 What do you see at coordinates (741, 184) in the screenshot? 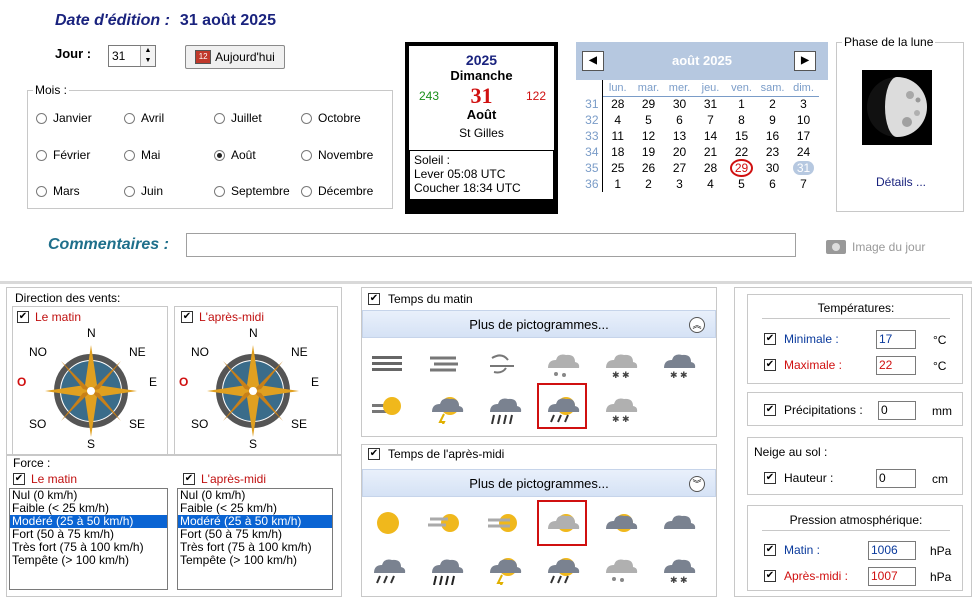
I see `calendar-day: 5` at bounding box center [741, 184].